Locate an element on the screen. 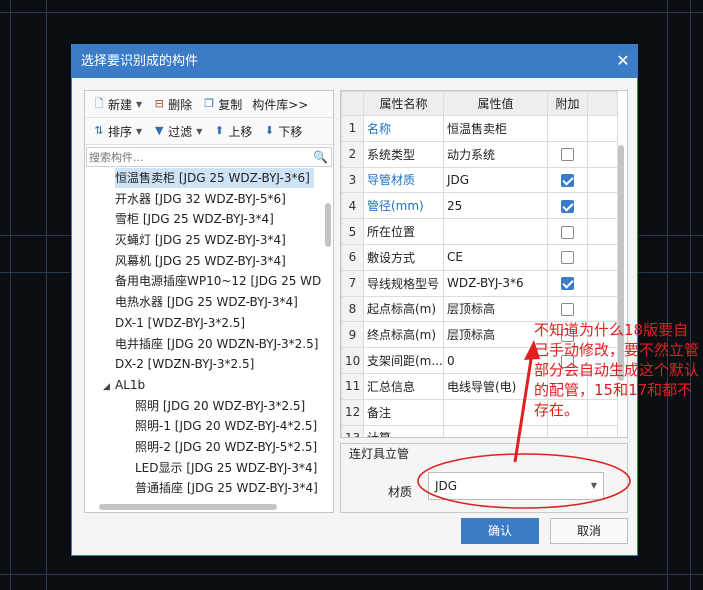 This screenshot has width=703, height=590. confirm-button: 确认 is located at coordinates (500, 531).